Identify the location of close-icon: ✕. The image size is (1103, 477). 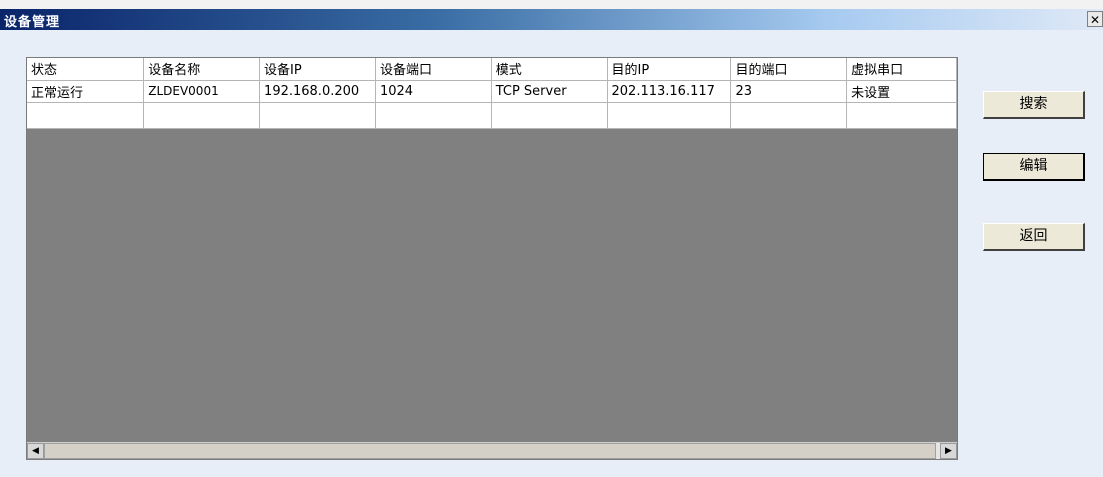
(1095, 19).